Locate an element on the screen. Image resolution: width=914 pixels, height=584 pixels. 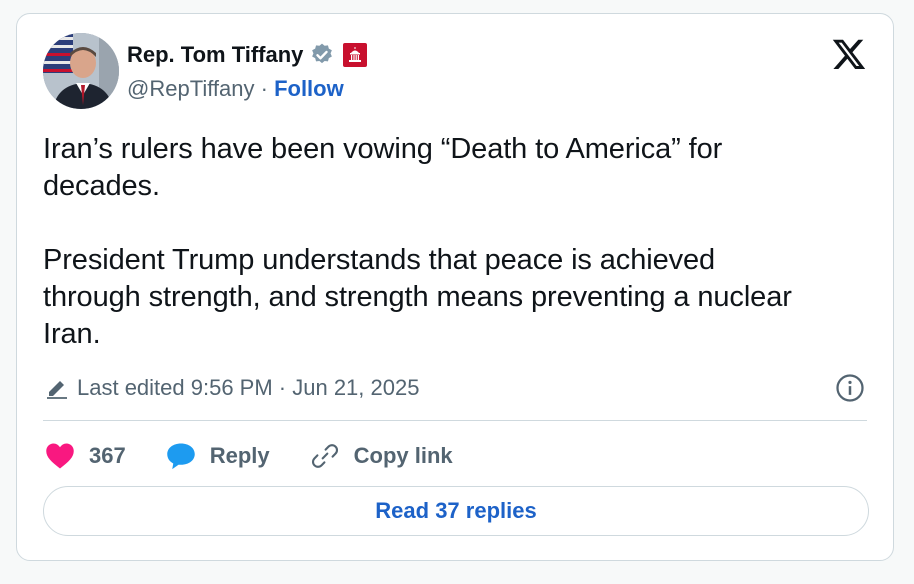
read-replies-label: Read 37 replies is located at coordinates (456, 510).